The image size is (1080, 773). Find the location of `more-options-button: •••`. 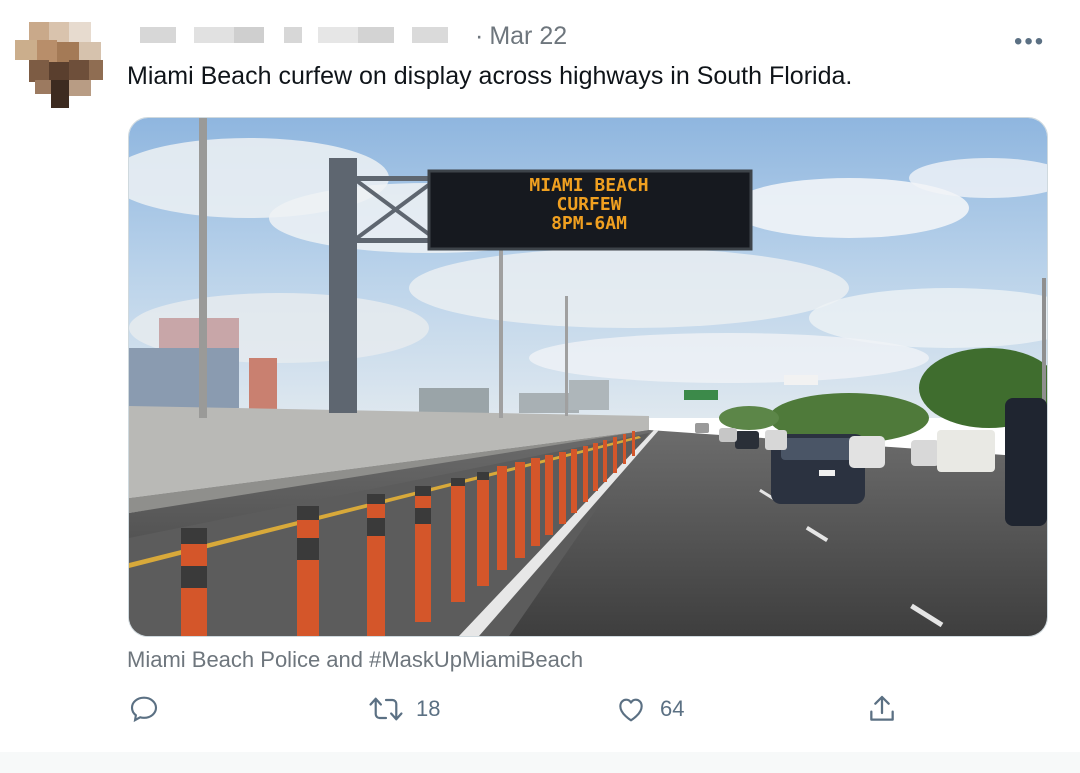

more-options-button: ••• is located at coordinates (1029, 42).